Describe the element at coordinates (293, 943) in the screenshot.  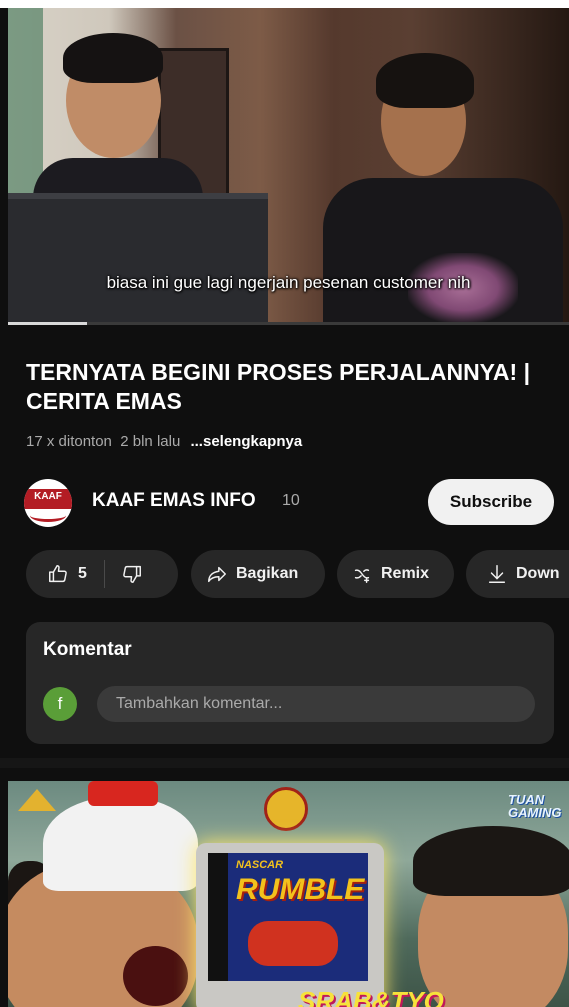
I see `thumb-game-car` at that location.